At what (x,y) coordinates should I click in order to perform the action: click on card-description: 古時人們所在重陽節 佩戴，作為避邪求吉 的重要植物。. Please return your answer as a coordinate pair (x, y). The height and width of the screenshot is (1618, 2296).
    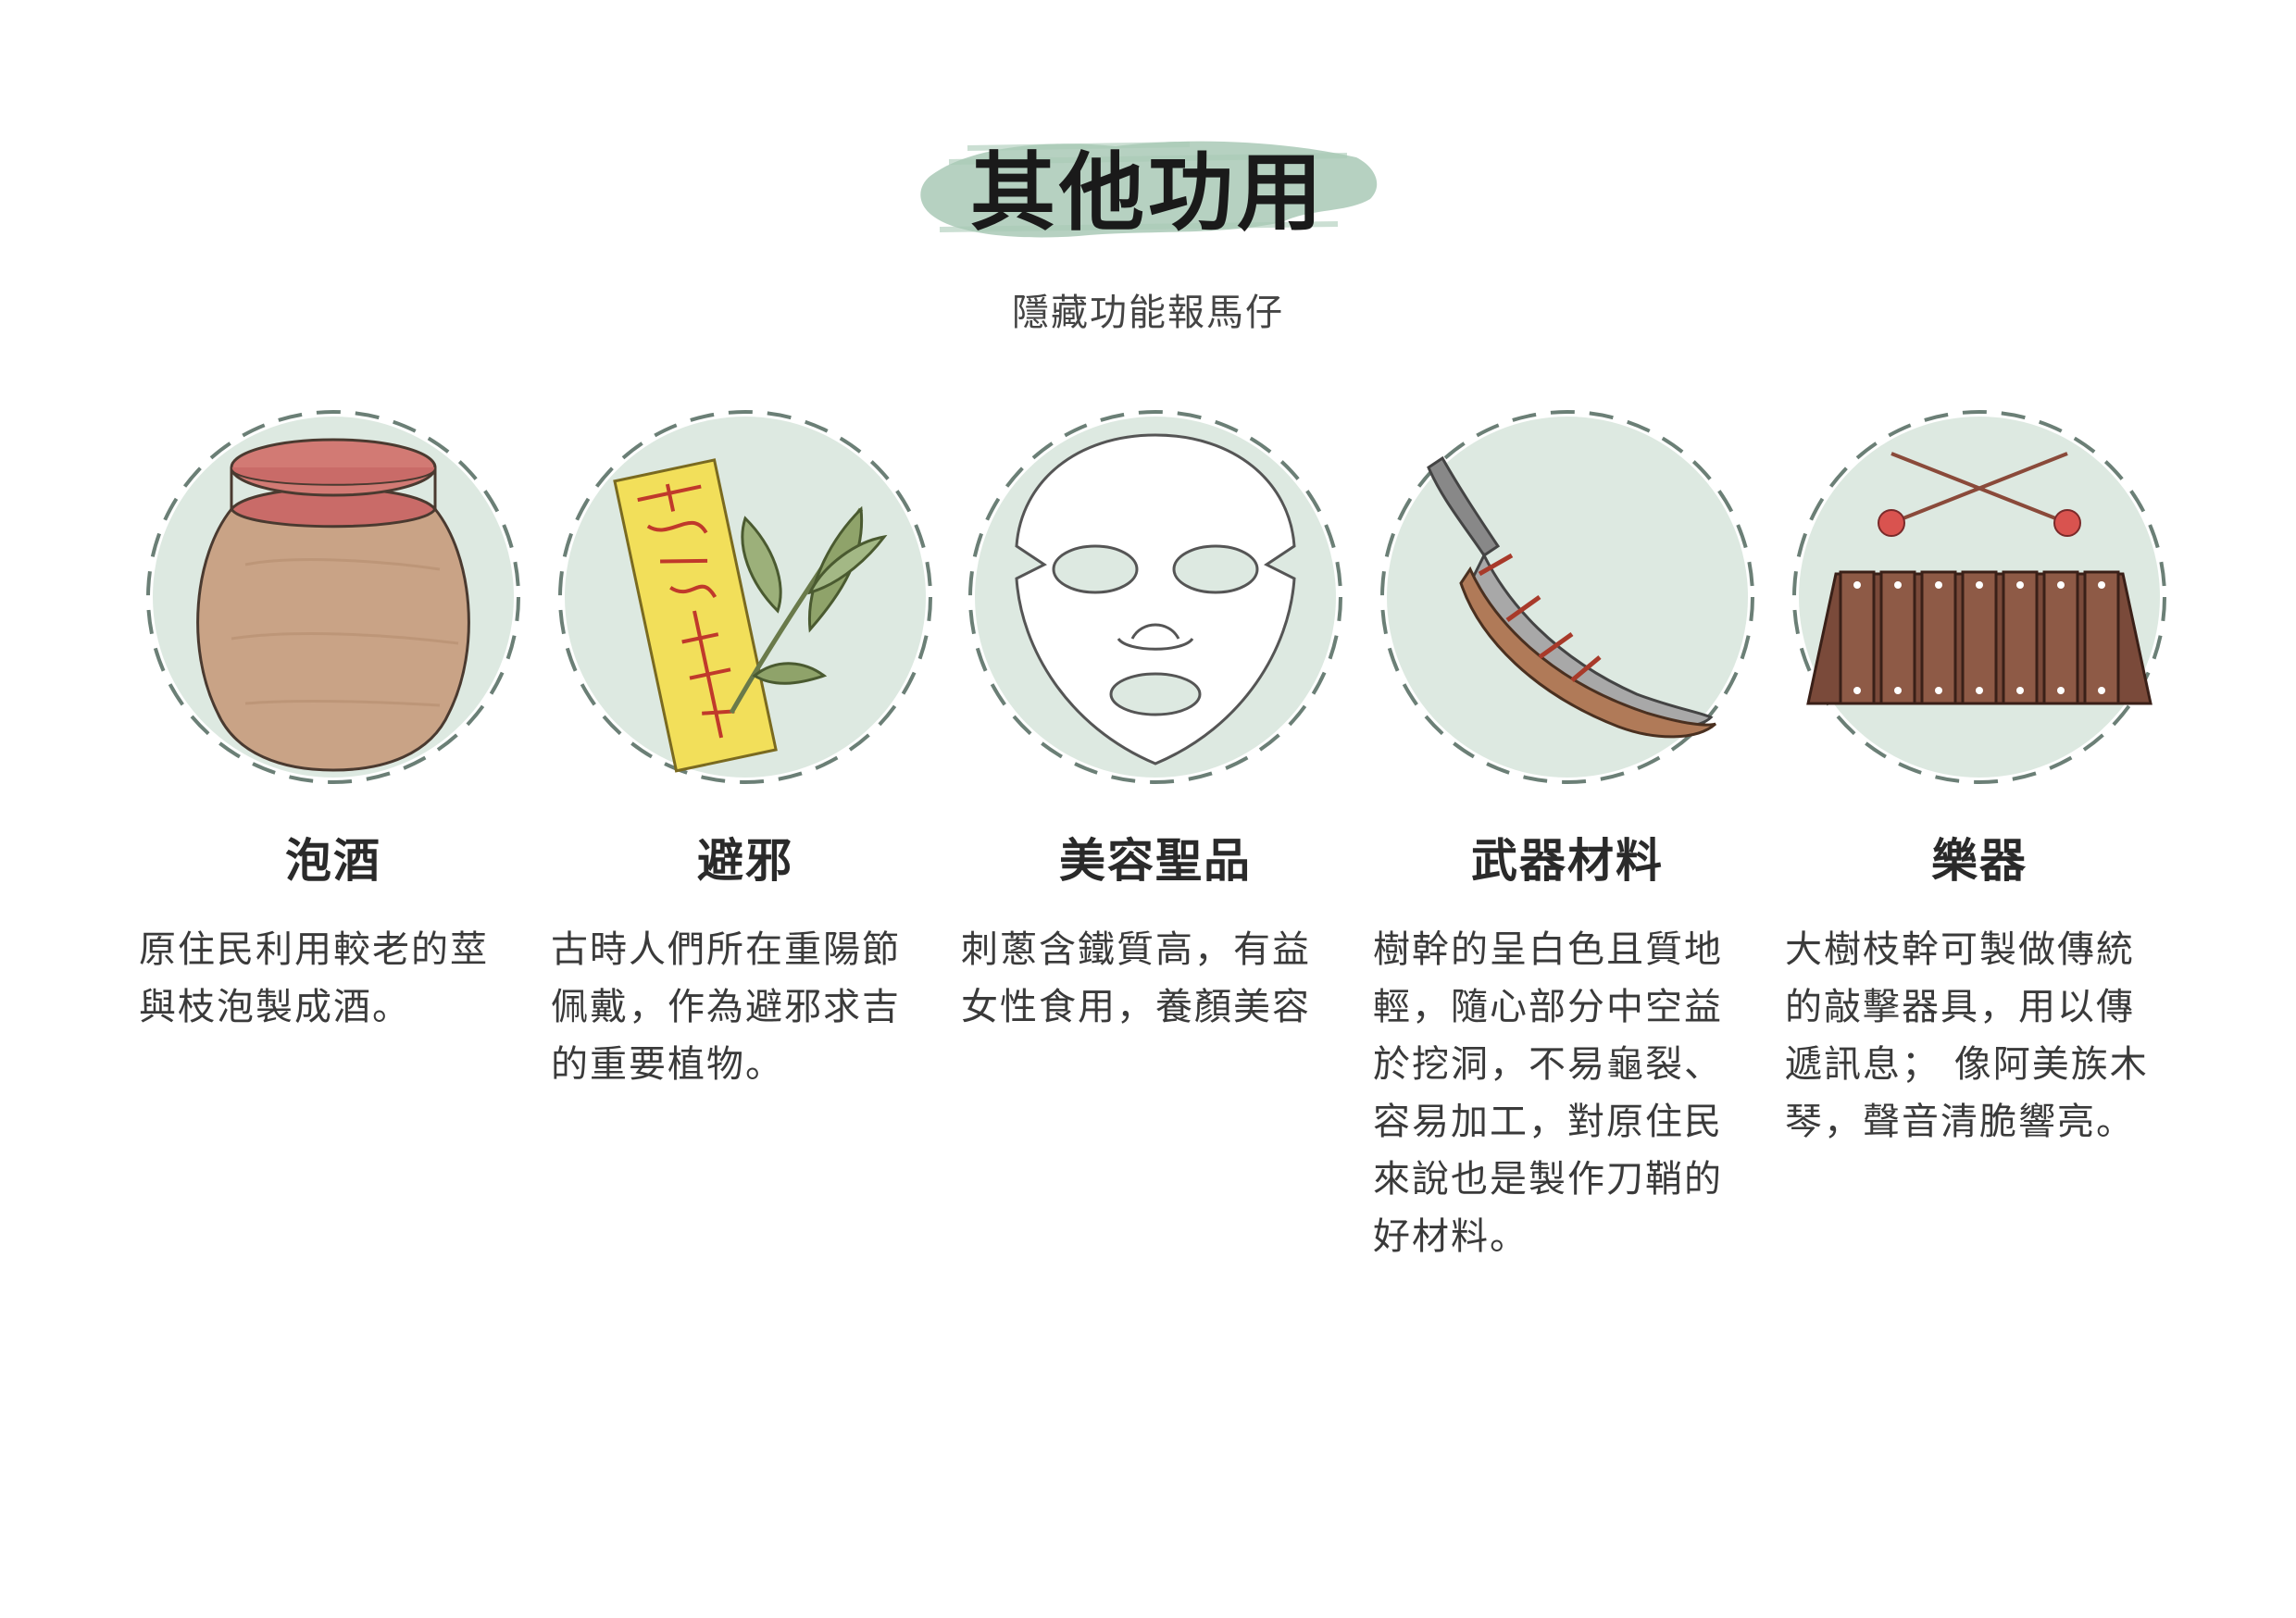
    Looking at the image, I should click on (726, 1007).